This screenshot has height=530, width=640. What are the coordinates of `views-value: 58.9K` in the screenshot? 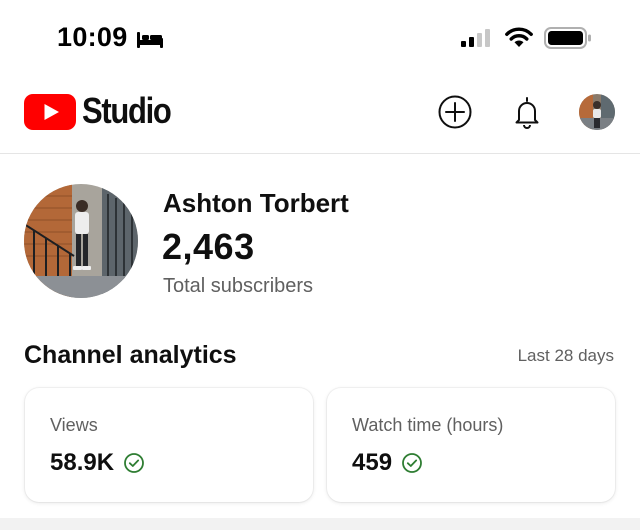 It's located at (82, 462).